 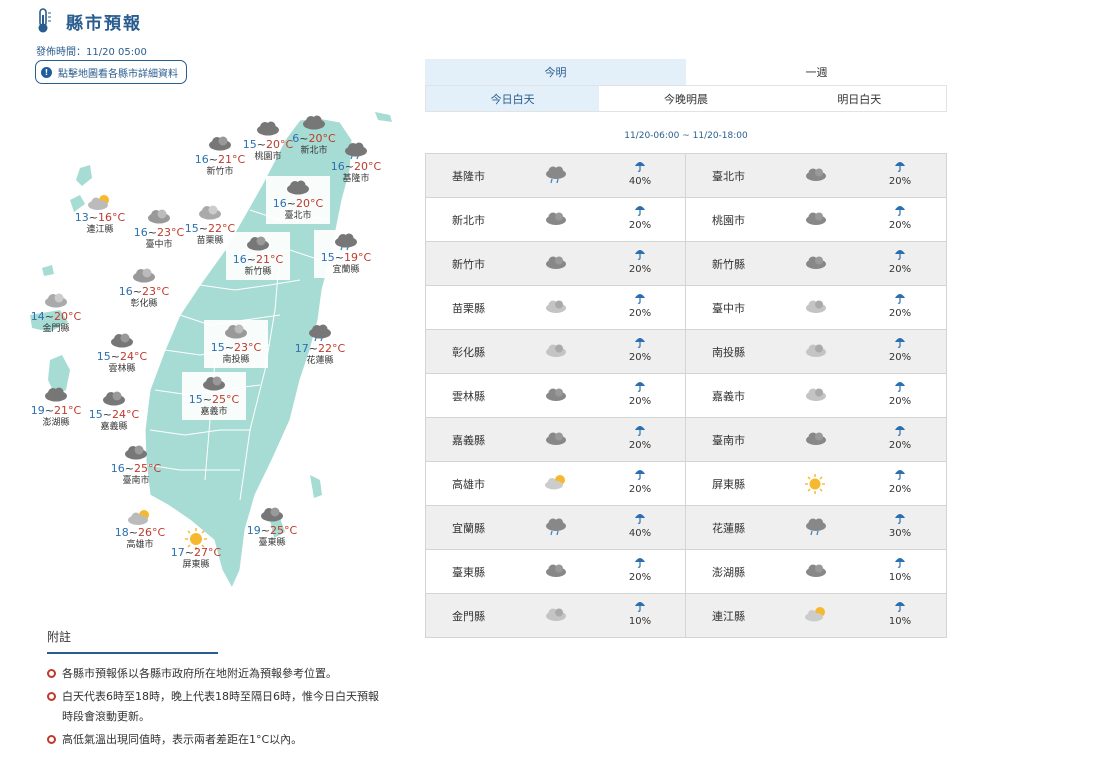 What do you see at coordinates (816, 528) in the screenshot?
I see `forecast-cell: 花蓮縣 30%` at bounding box center [816, 528].